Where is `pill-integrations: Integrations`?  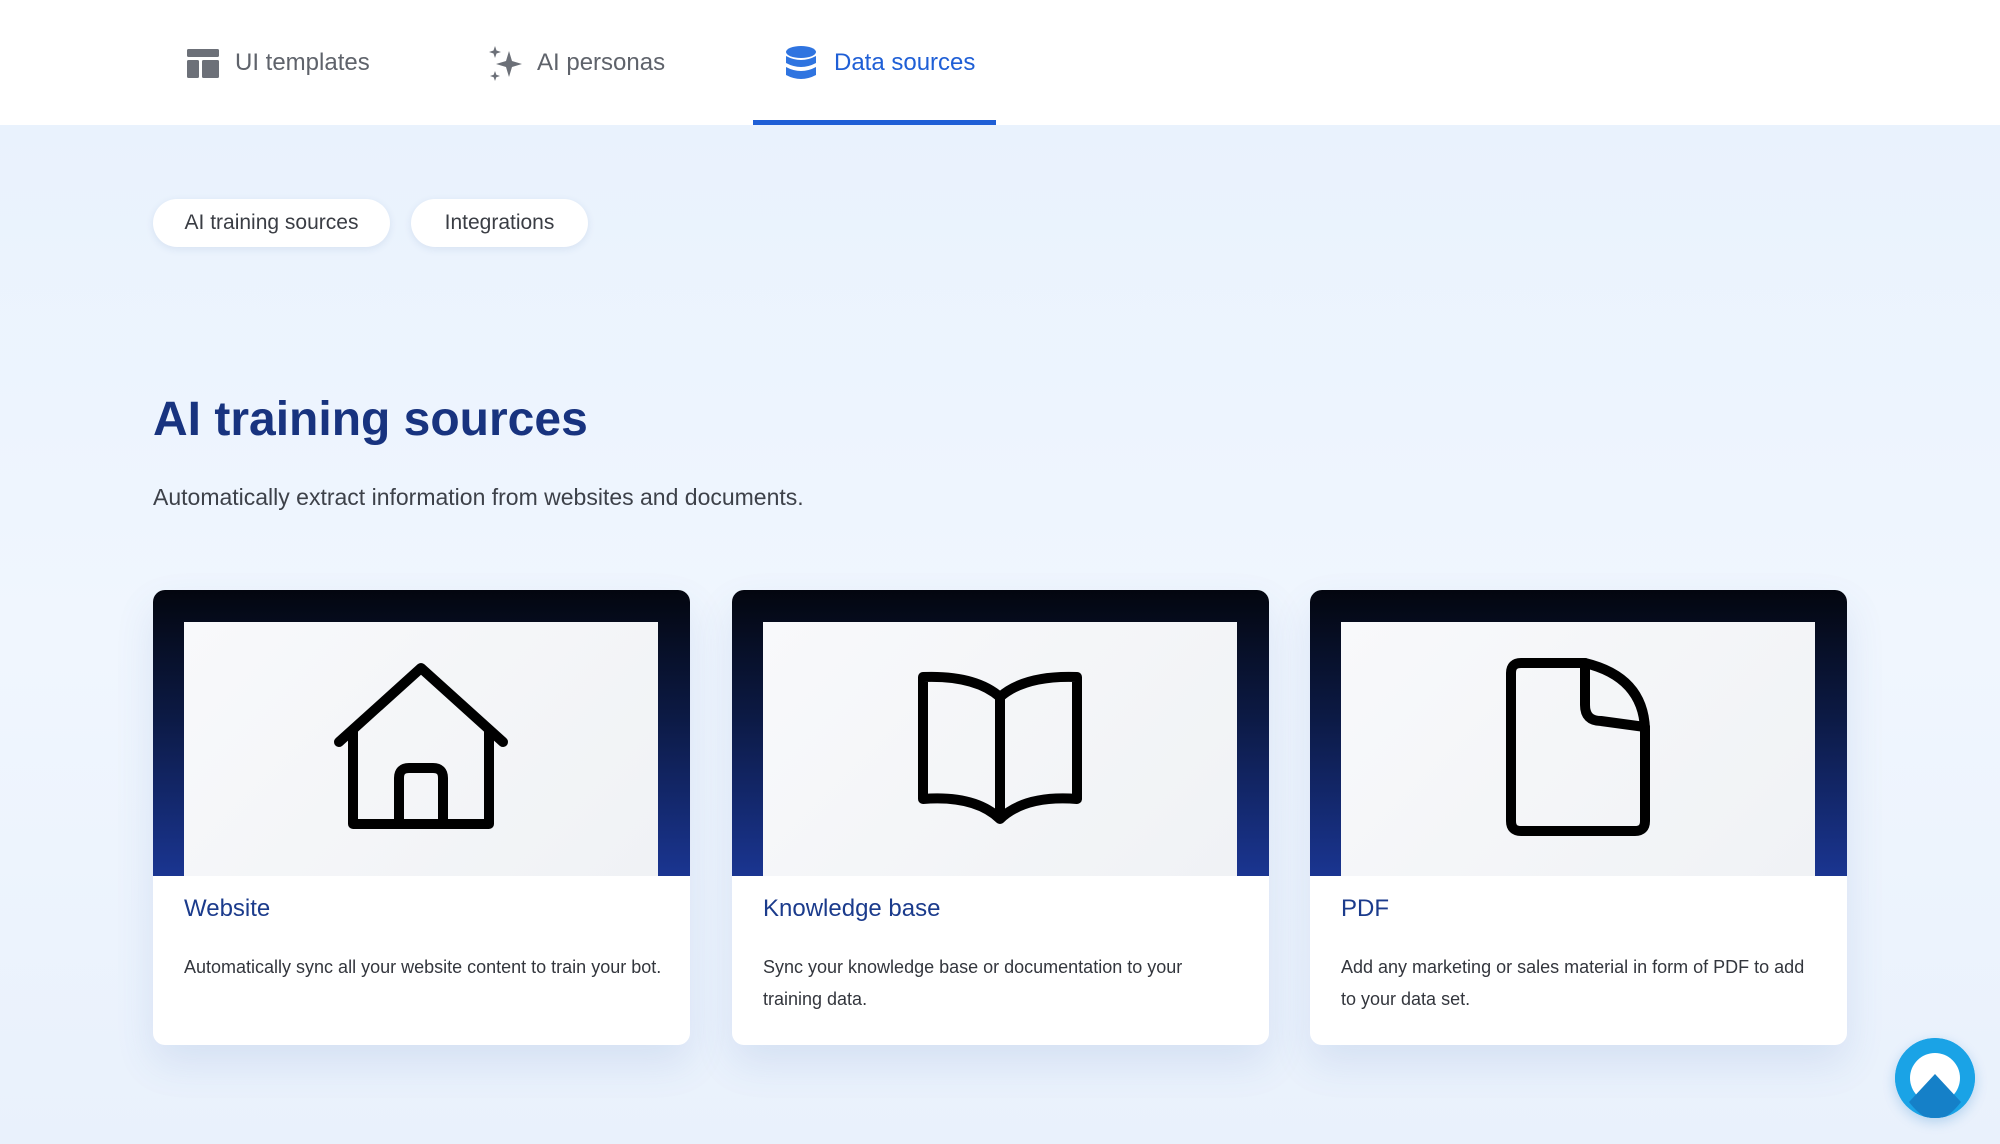 pill-integrations: Integrations is located at coordinates (499, 223).